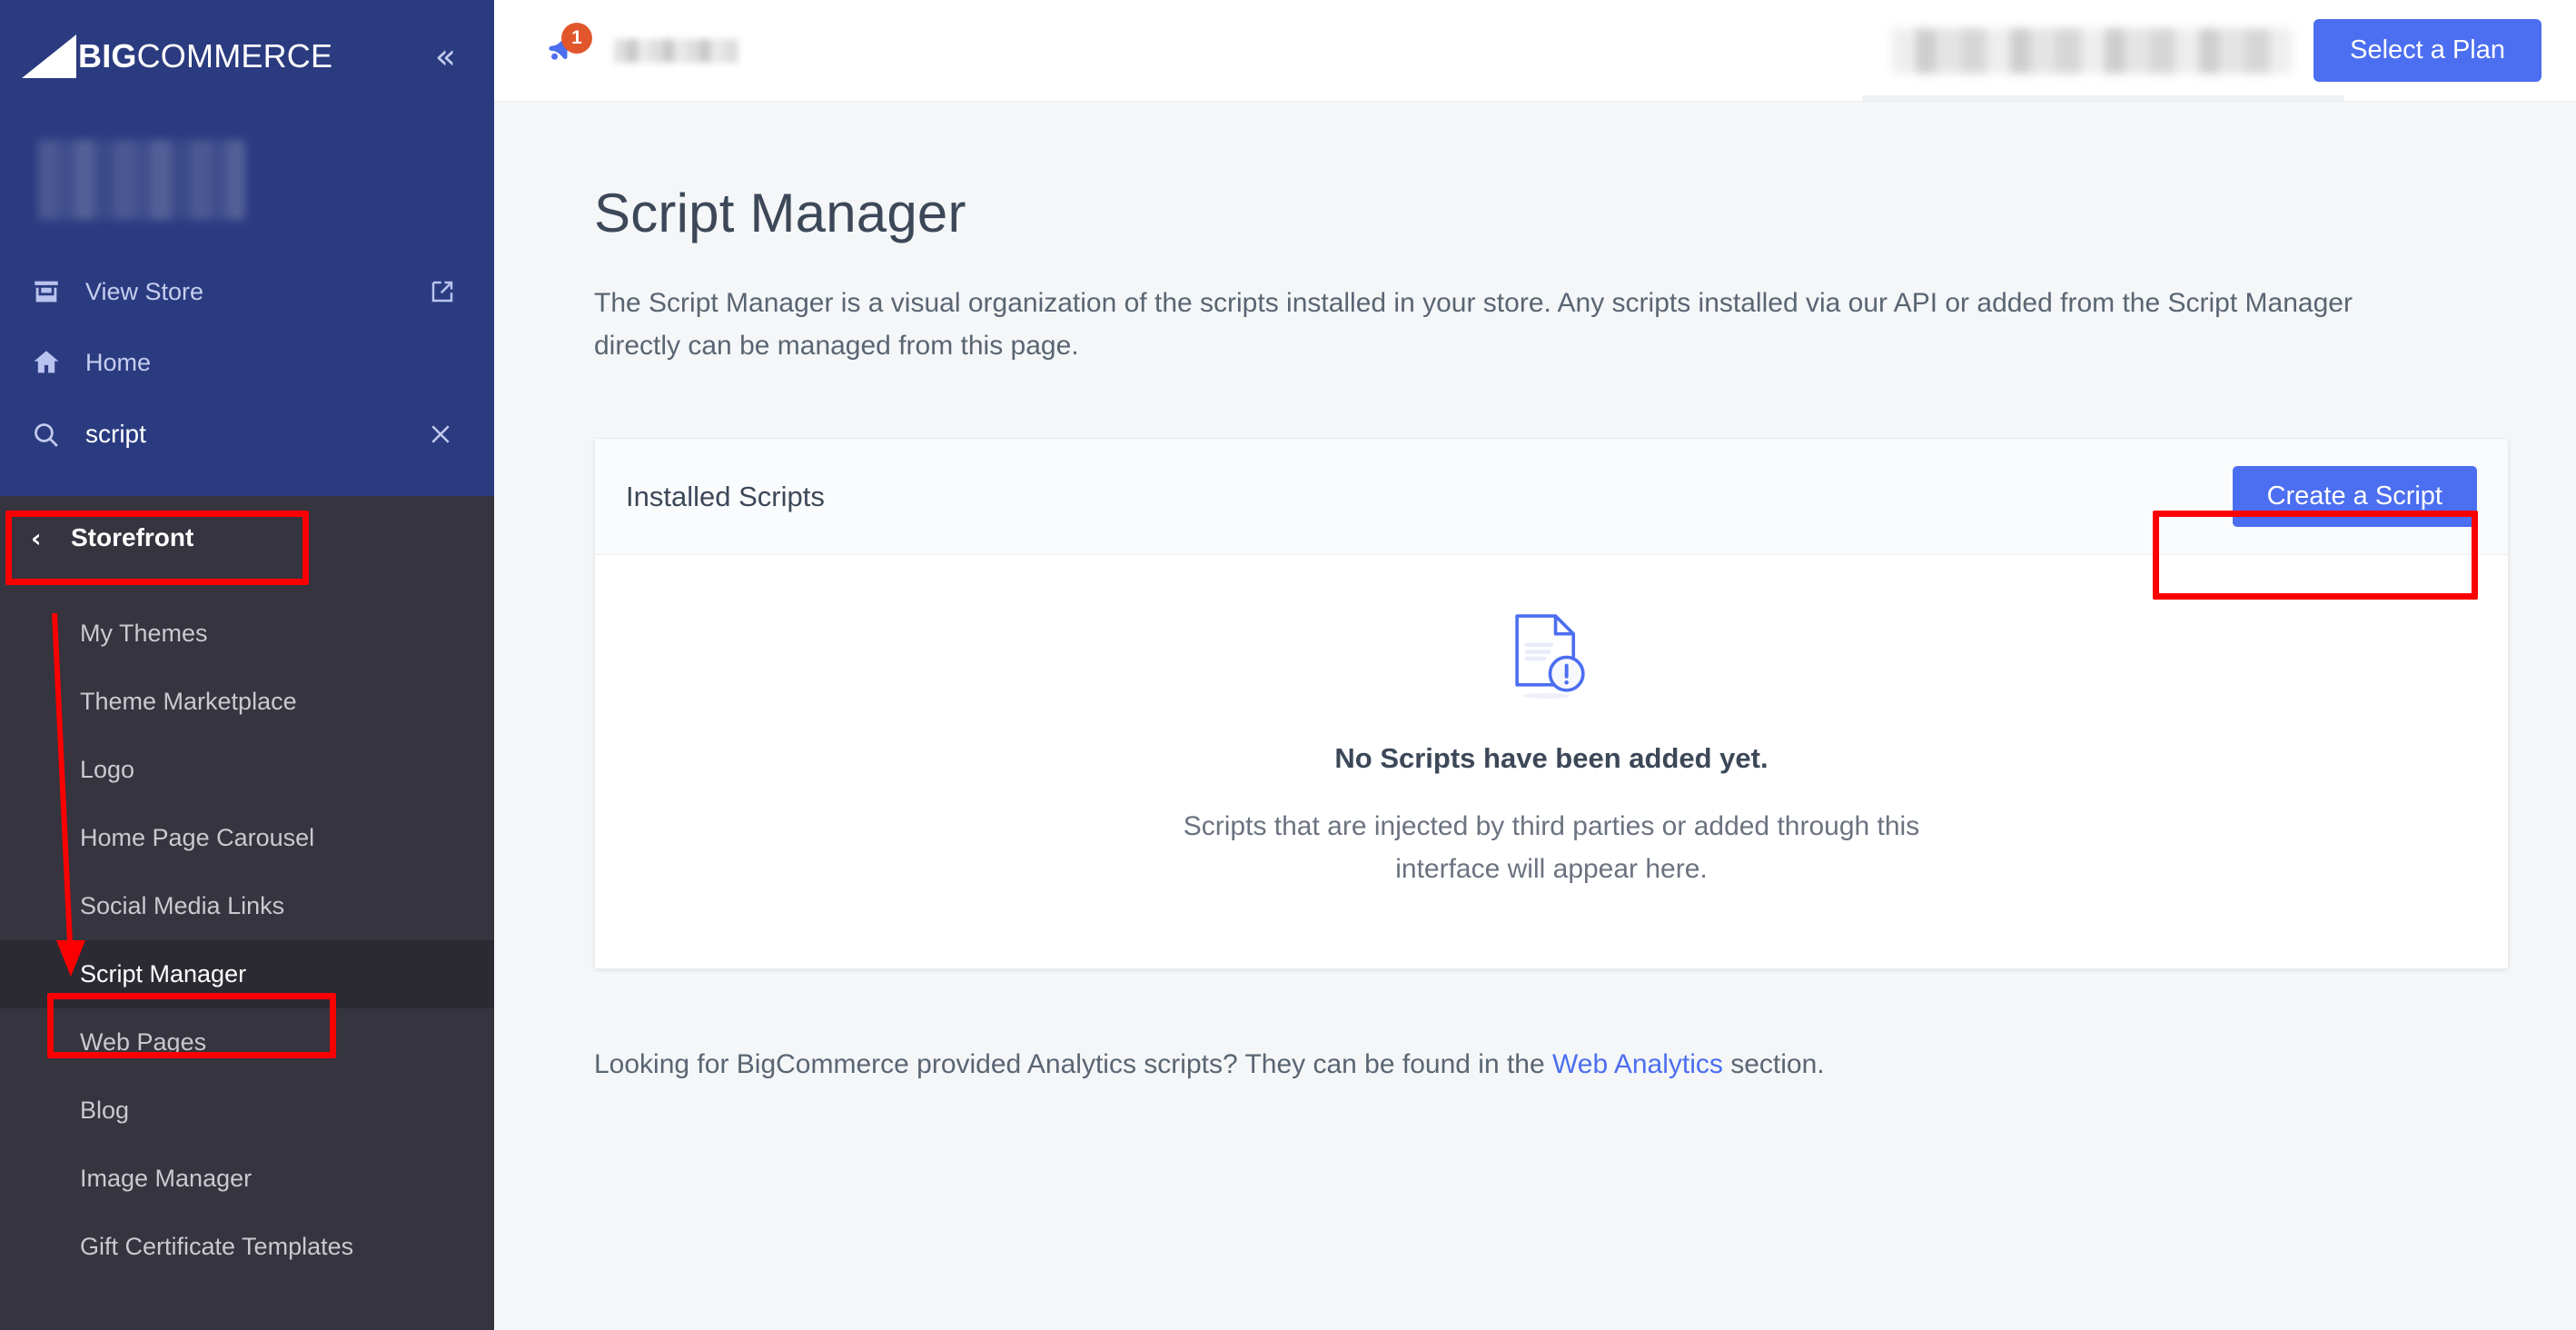 This screenshot has height=1330, width=2576. I want to click on sidebar-item-script-manager: Script Manager, so click(247, 974).